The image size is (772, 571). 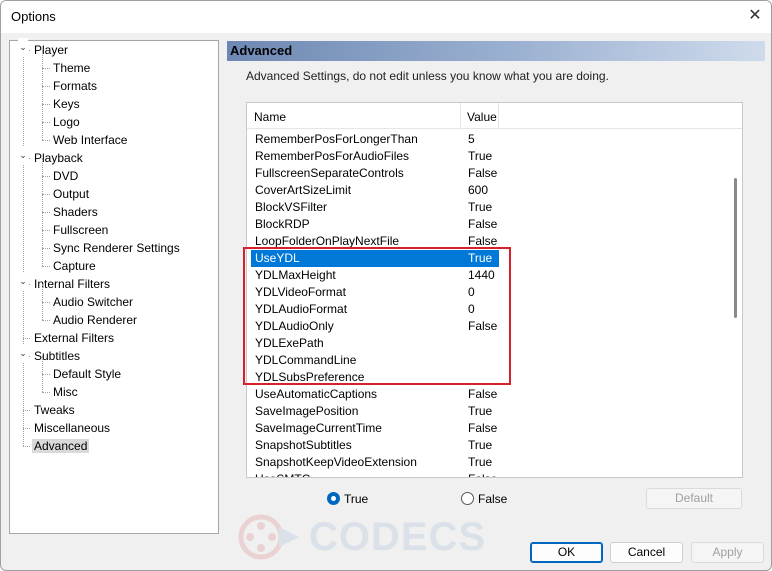 I want to click on tree-item-label: Logo, so click(x=66, y=122).